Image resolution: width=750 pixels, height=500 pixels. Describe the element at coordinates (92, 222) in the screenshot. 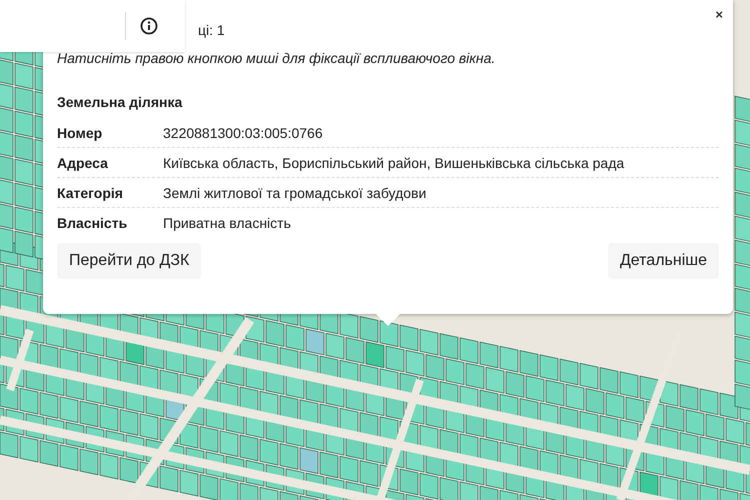

I see `field-label: Власність` at that location.